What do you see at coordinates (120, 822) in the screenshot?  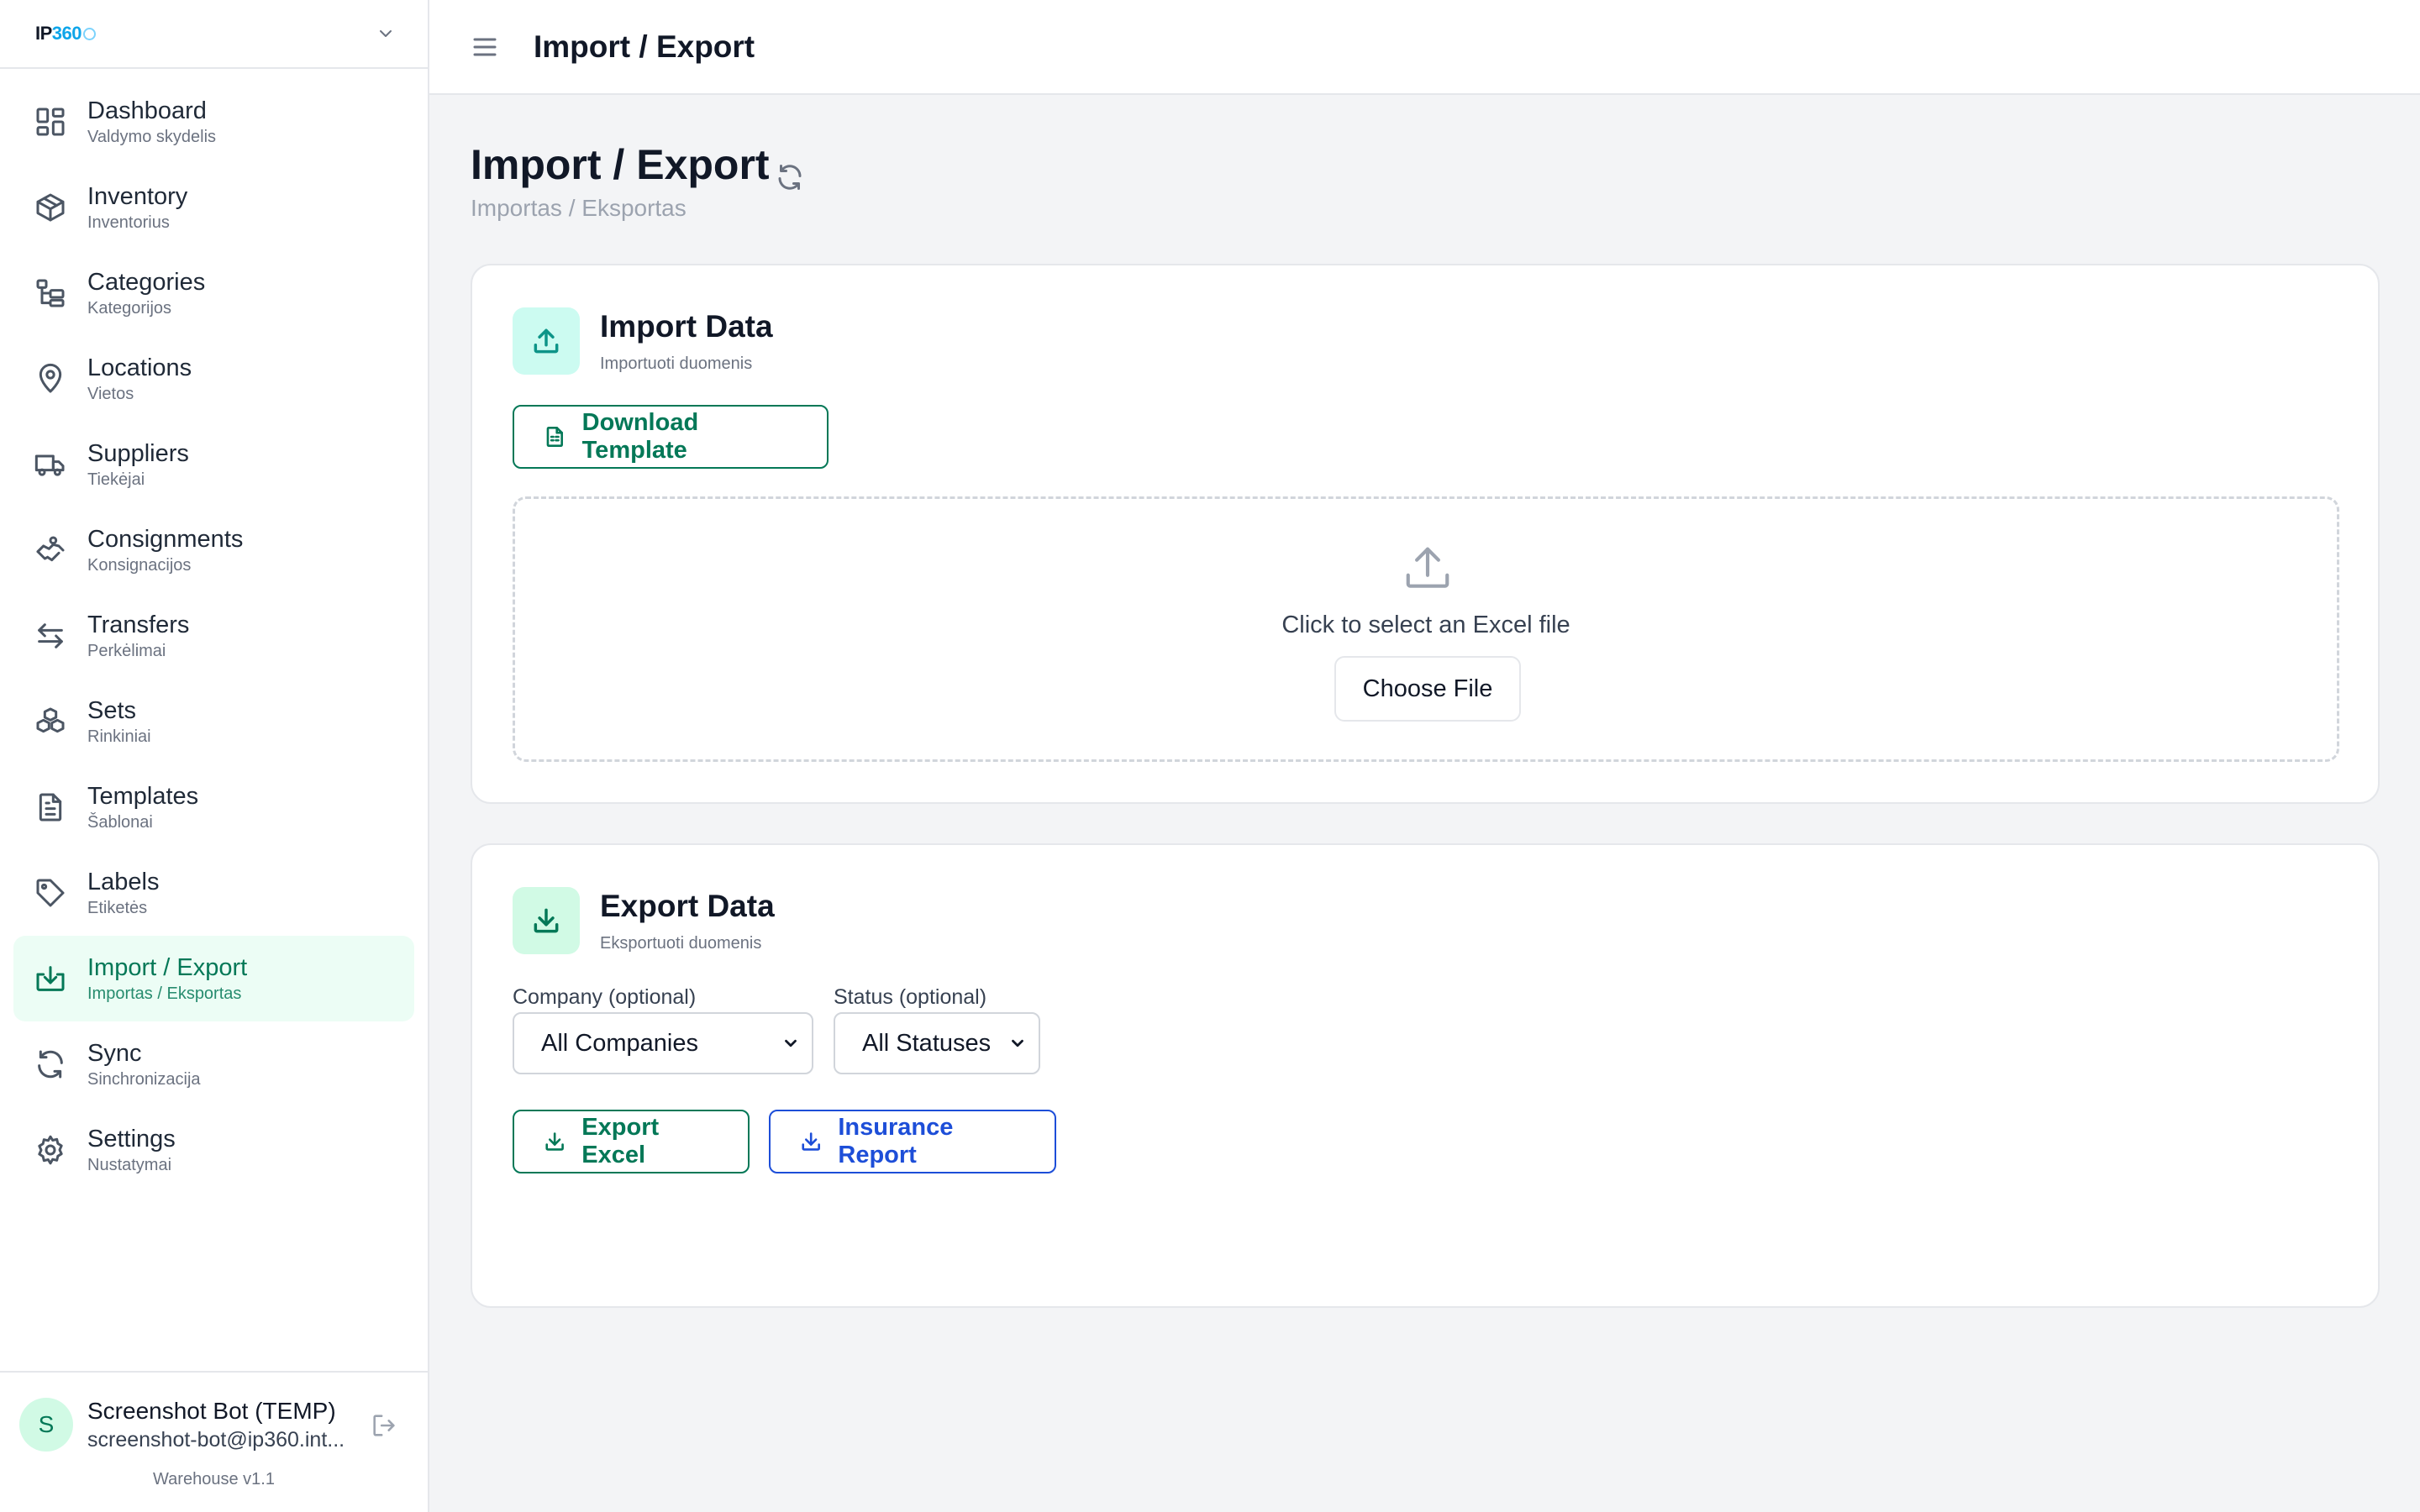 I see `sidebar-item-sublabel: Šablonai` at bounding box center [120, 822].